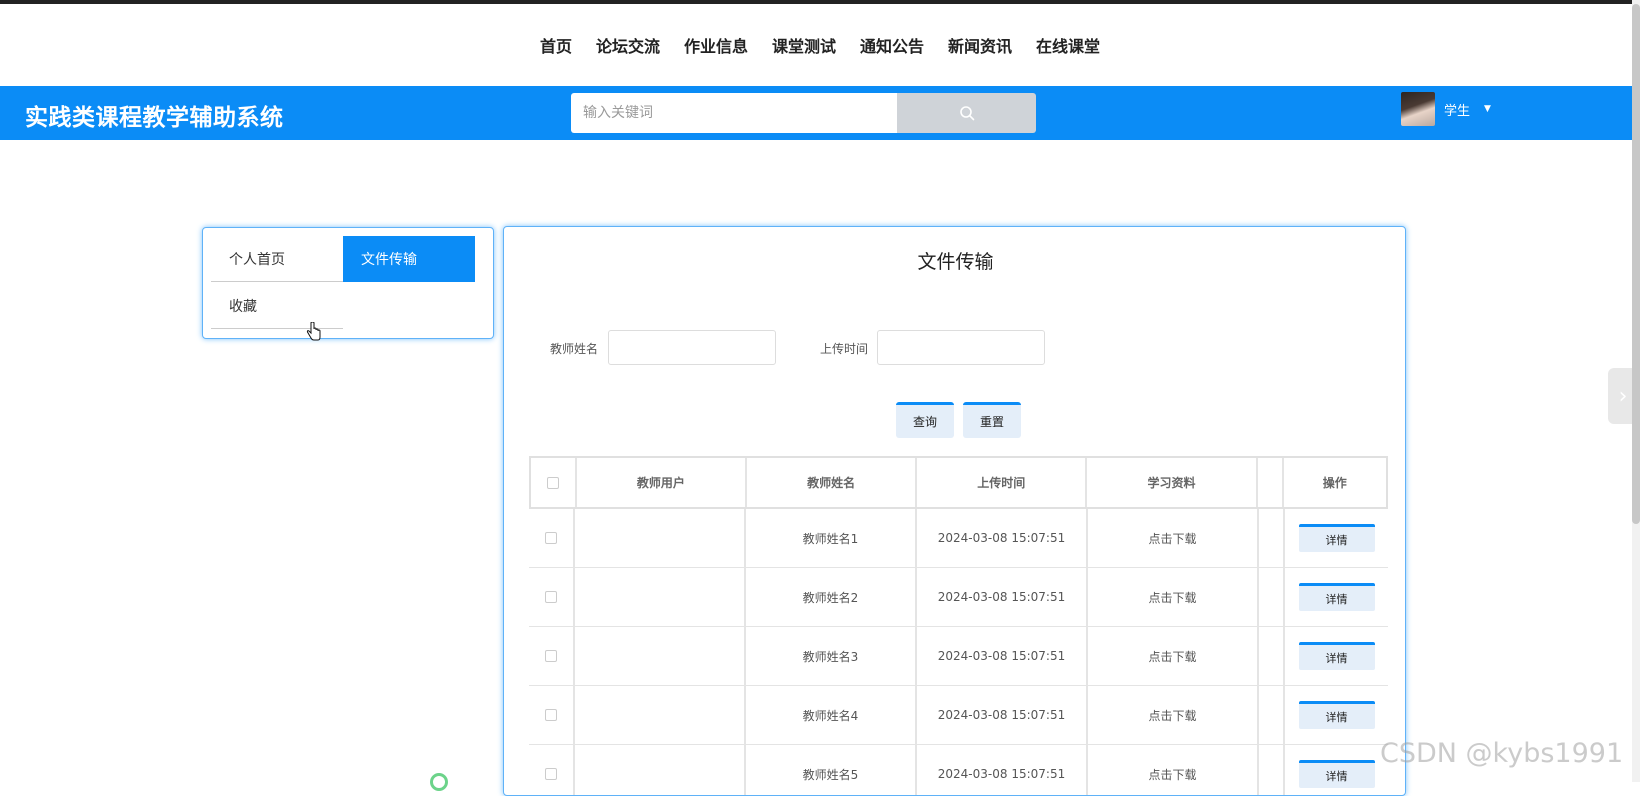 The image size is (1640, 796). I want to click on table-row: 教师姓名1 2024-03-08 15:07:51 点击下载 详情, so click(958, 538).